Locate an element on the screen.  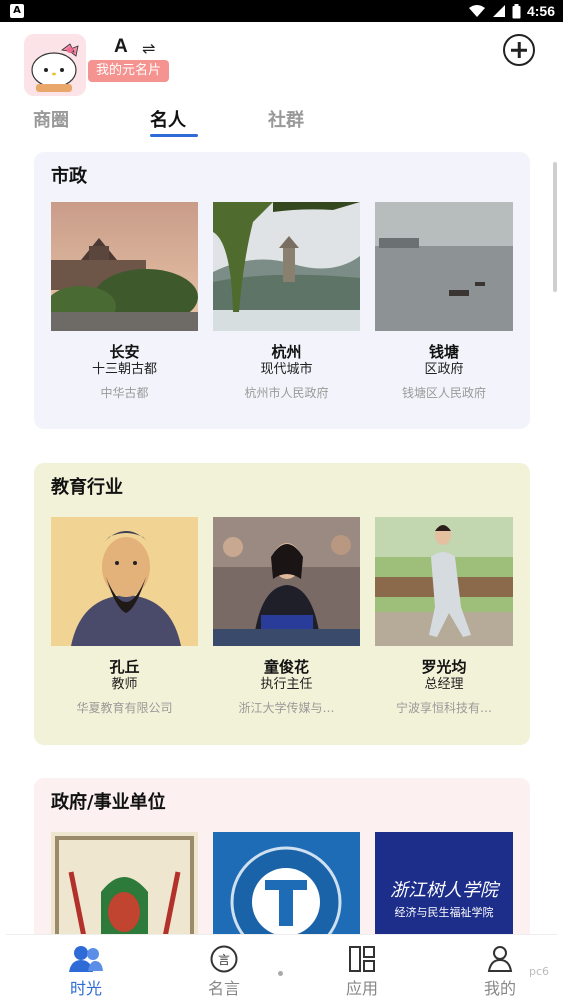
nav-label: 我的 is located at coordinates (499, 988).